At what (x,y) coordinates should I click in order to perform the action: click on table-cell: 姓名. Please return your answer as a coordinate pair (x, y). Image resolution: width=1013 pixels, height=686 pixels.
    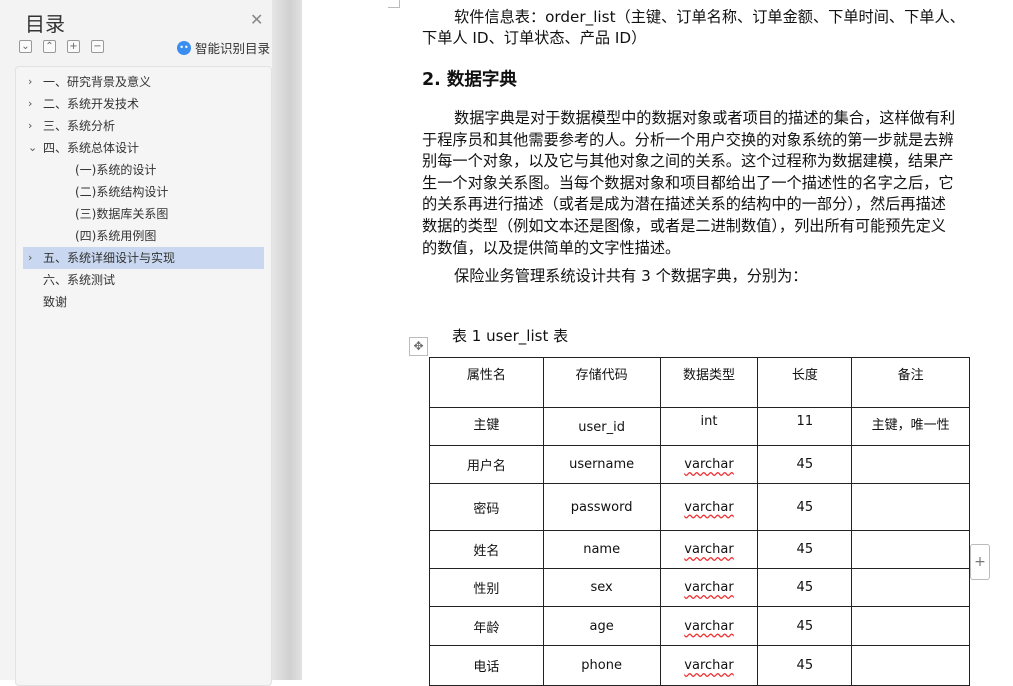
    Looking at the image, I should click on (486, 549).